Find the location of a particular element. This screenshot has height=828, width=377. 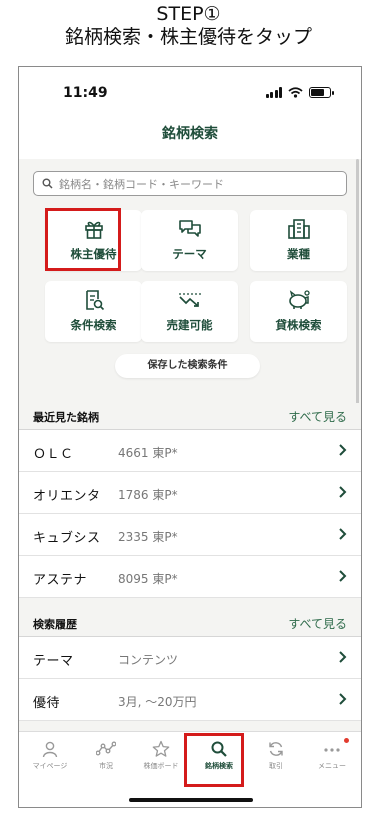

more-dots-icon is located at coordinates (332, 750).